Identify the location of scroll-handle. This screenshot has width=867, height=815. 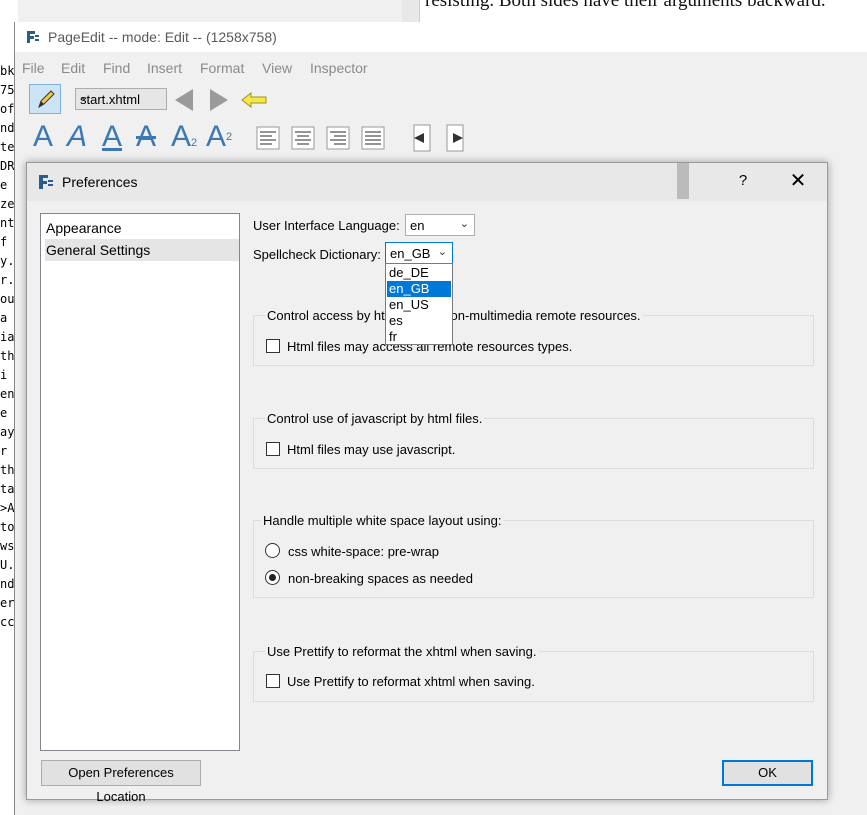
(683, 181).